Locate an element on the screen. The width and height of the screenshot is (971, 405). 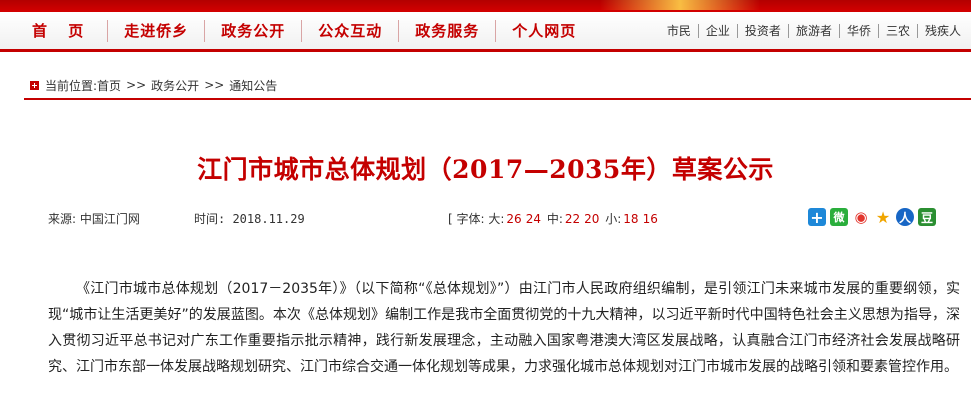
banner-glow is located at coordinates (680, 5).